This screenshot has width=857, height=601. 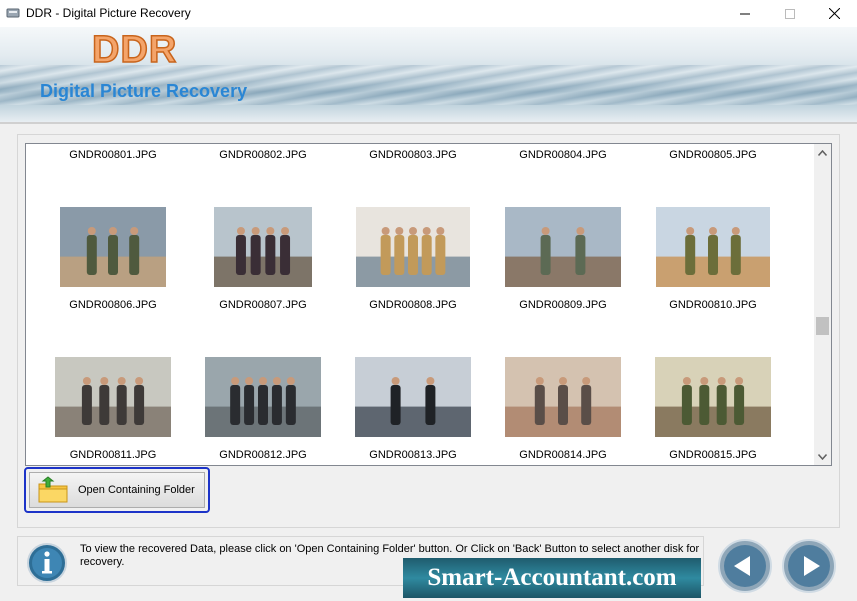 I want to click on gallery-item-filename: GNDR00804.JPG, so click(x=563, y=155).